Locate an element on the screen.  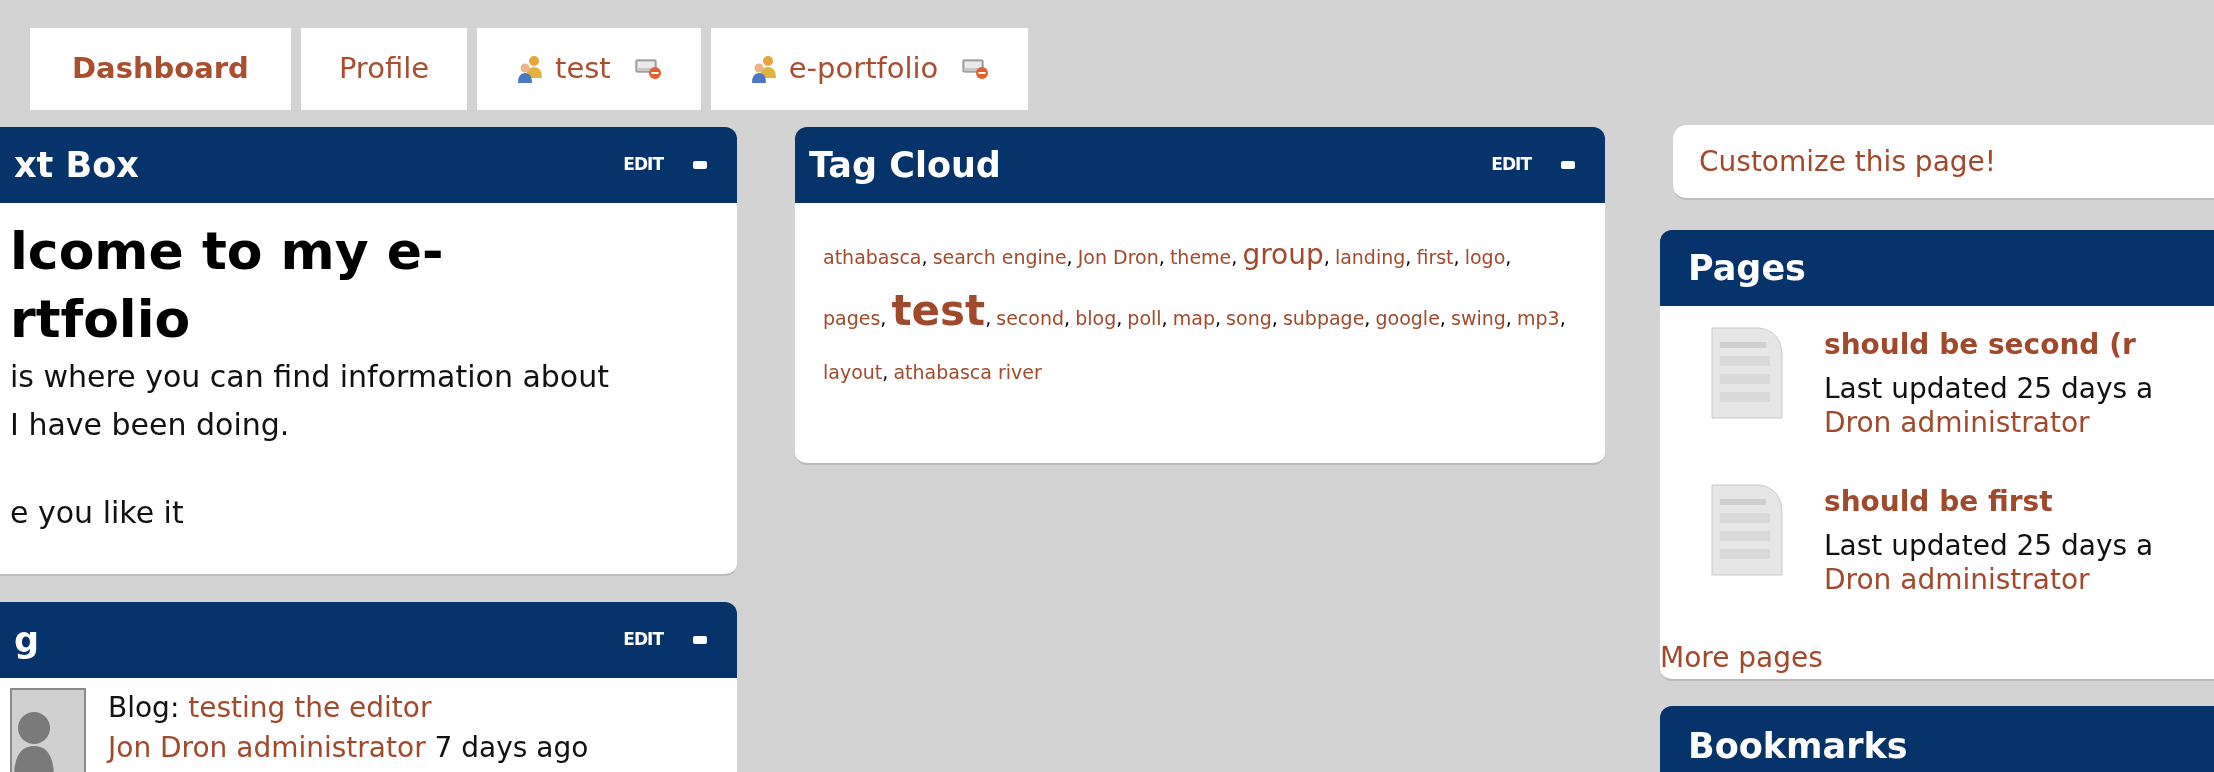
tag-link: blog is located at coordinates (1096, 318).